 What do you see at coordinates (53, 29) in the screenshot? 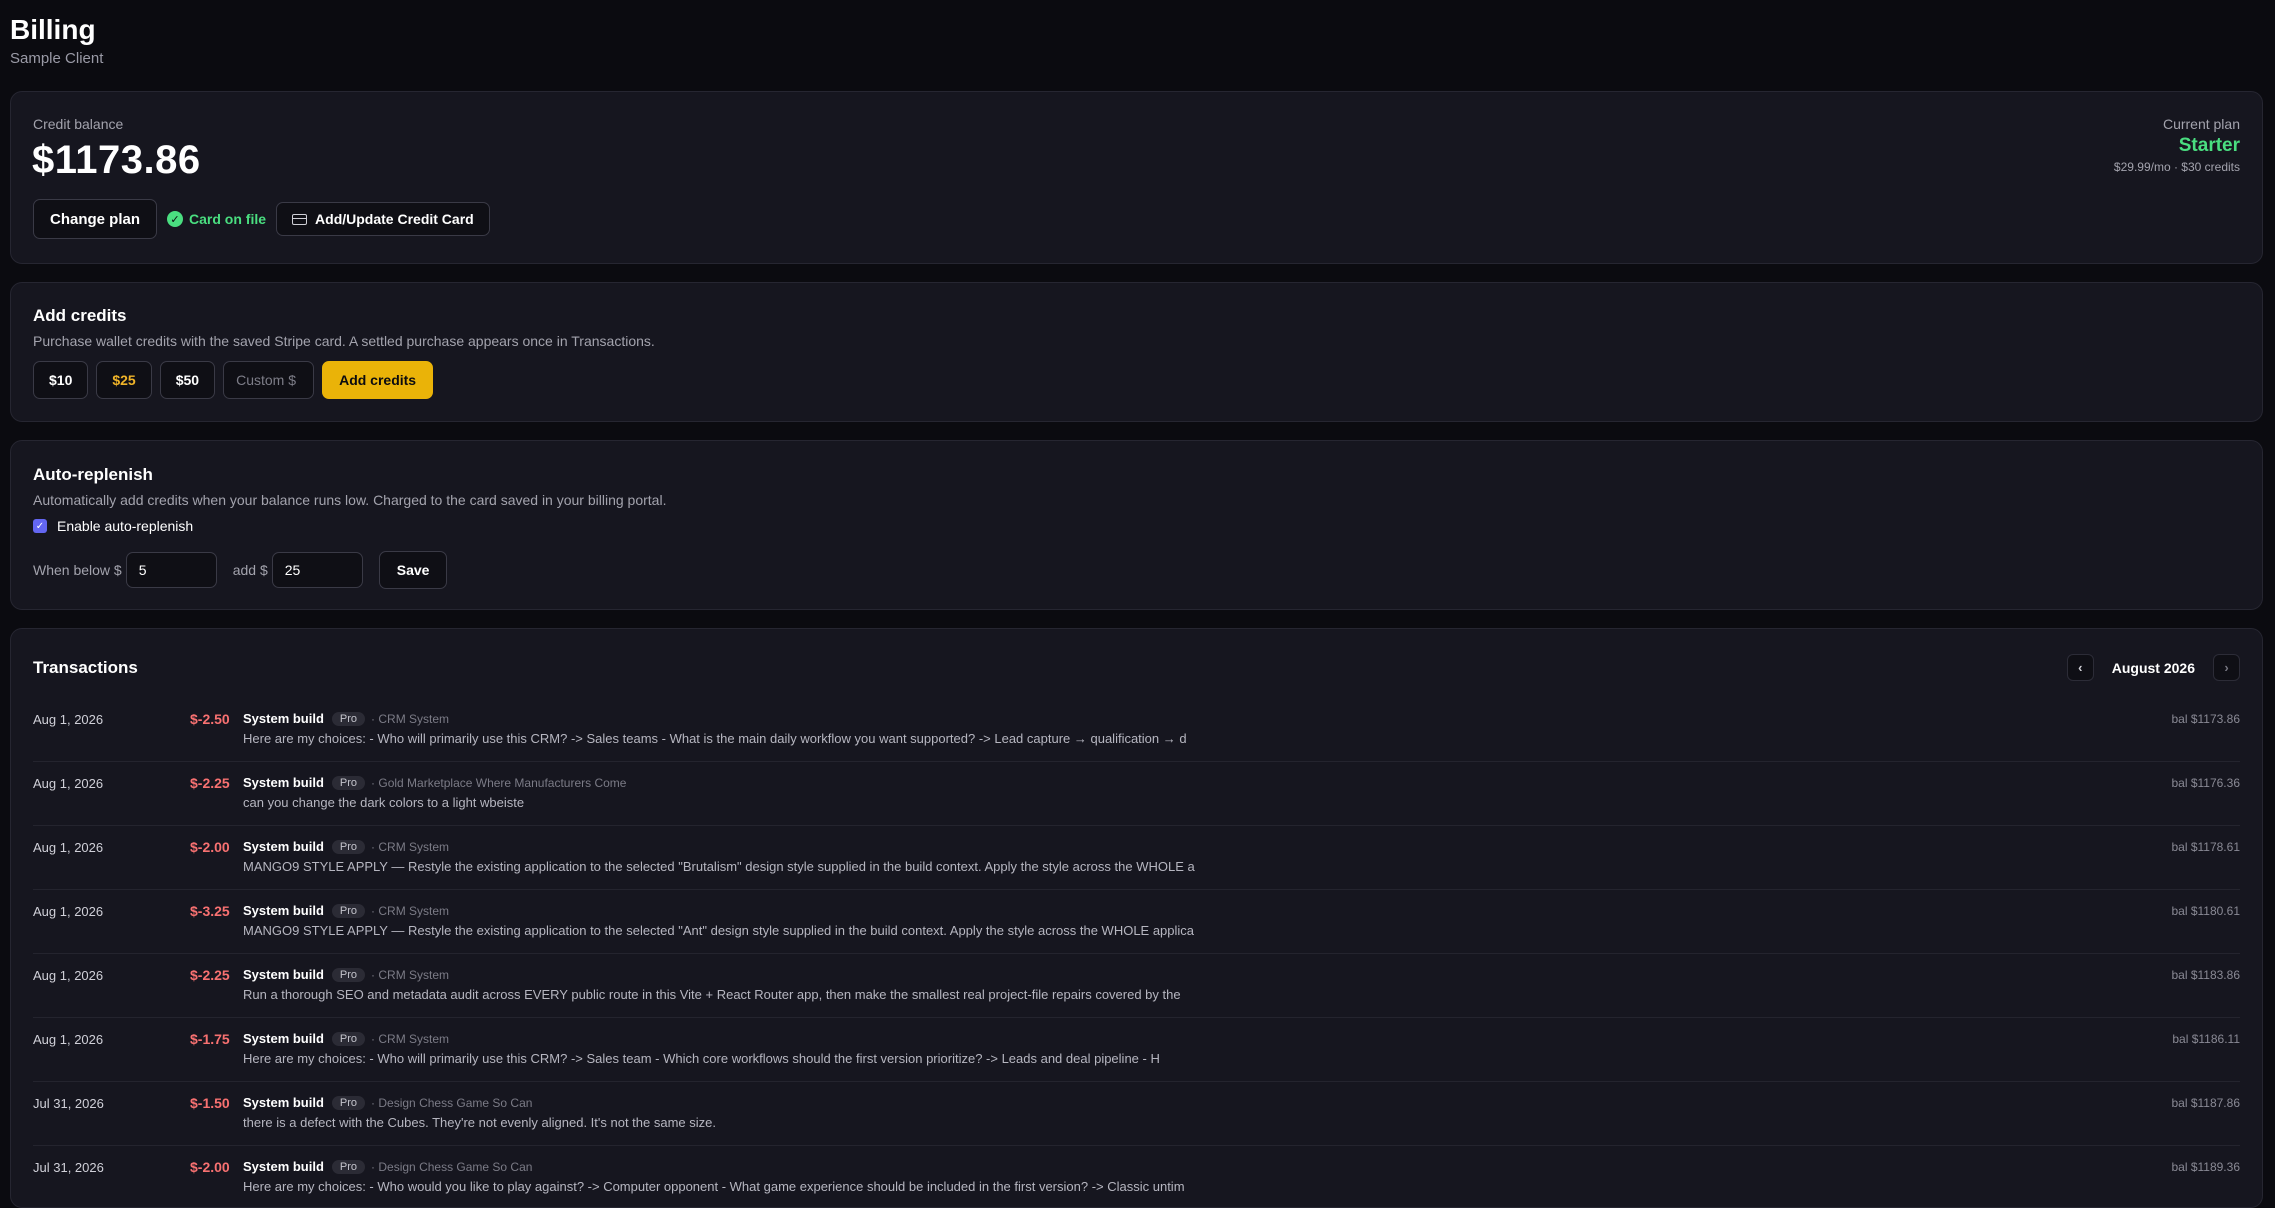
I see `page-title: Billing` at bounding box center [53, 29].